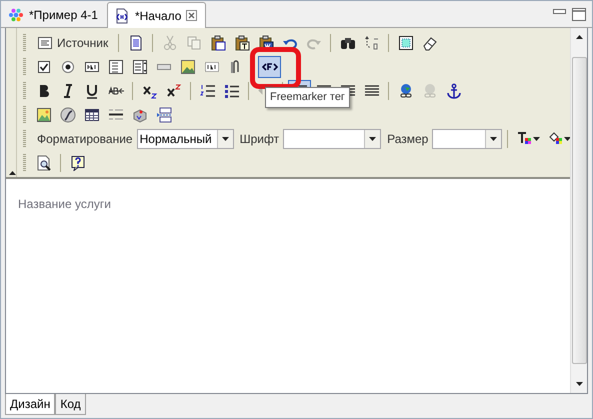  I want to click on combo-label: Форматирование, so click(85, 139).